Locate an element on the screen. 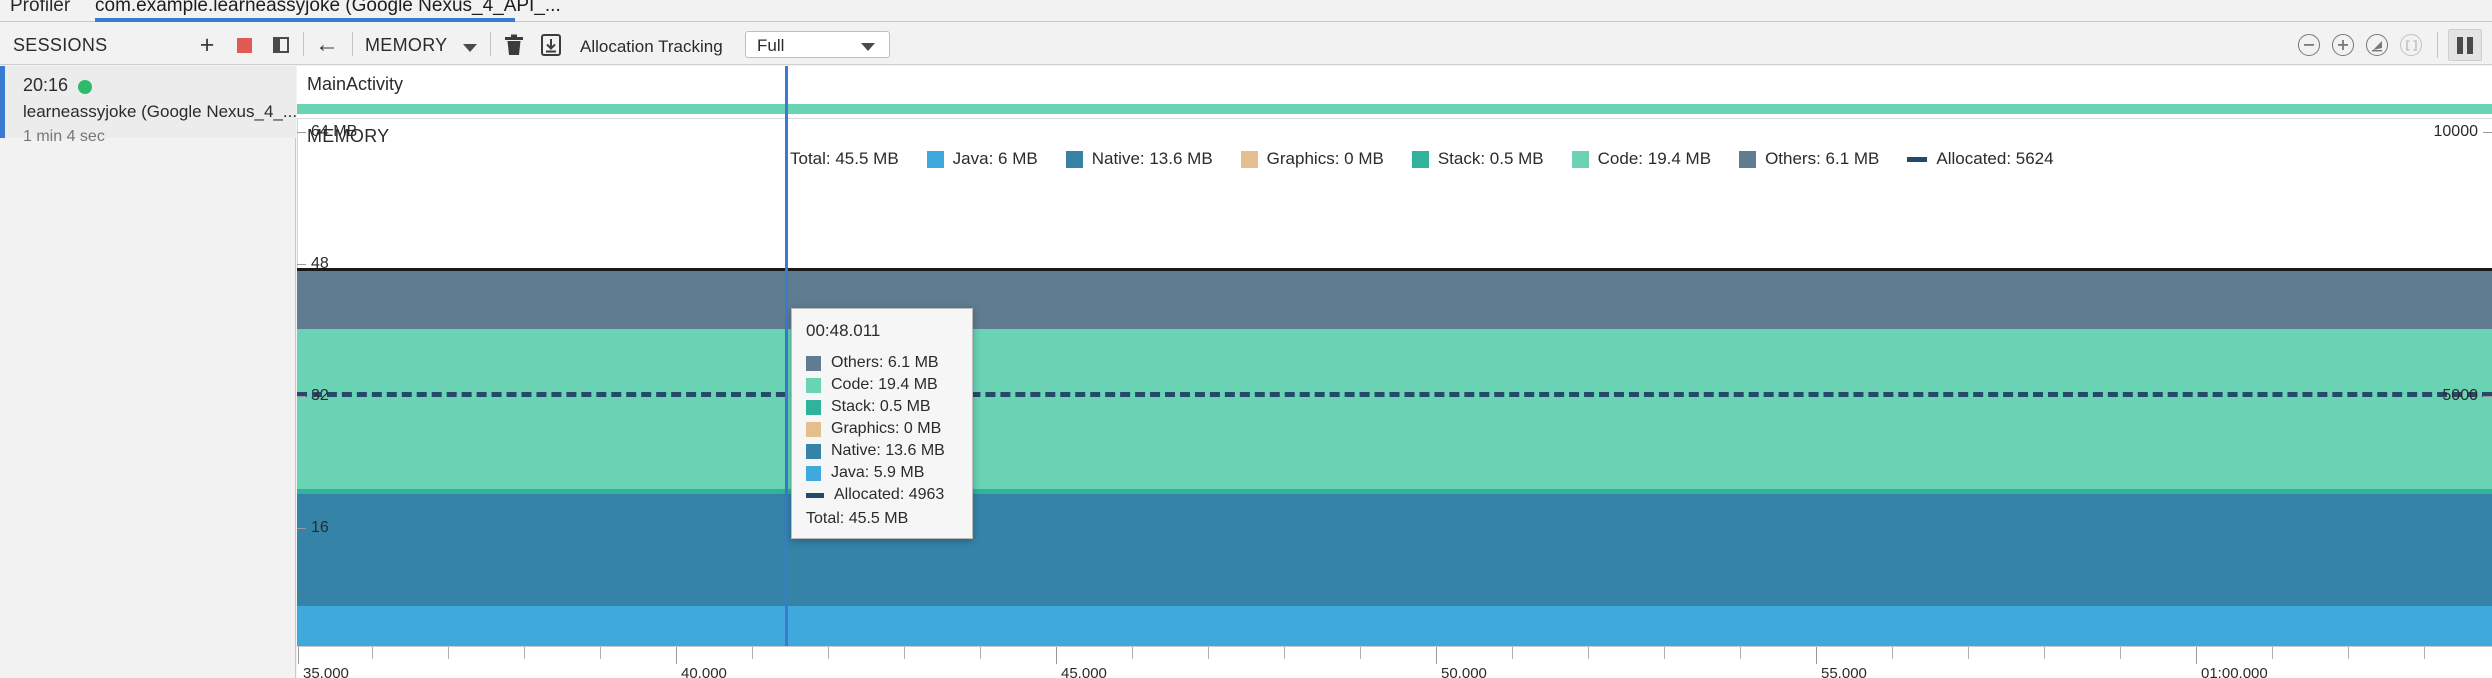 The width and height of the screenshot is (2492, 678). plus-icon: + is located at coordinates (207, 44).